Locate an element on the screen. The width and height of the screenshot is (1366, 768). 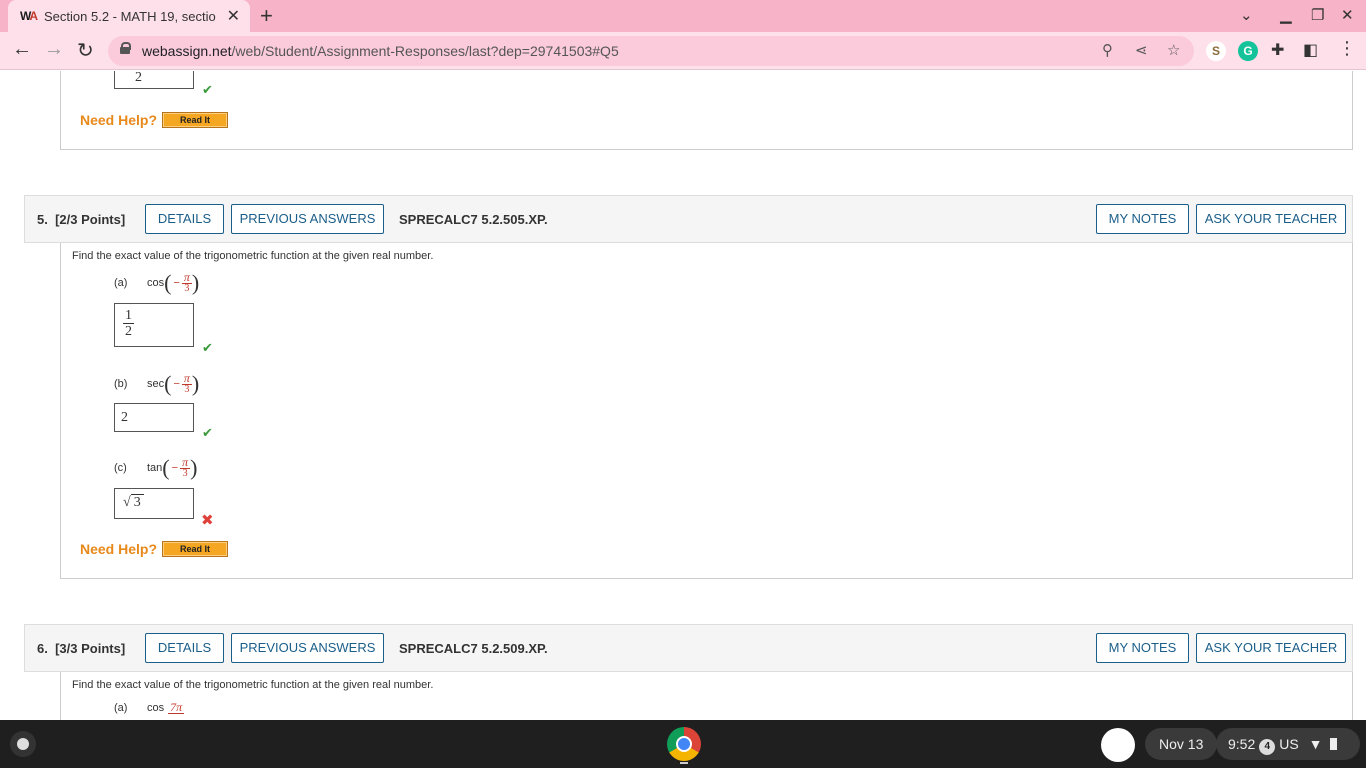
question-5-part-a-answer-box: 1 2 is located at coordinates (154, 325).